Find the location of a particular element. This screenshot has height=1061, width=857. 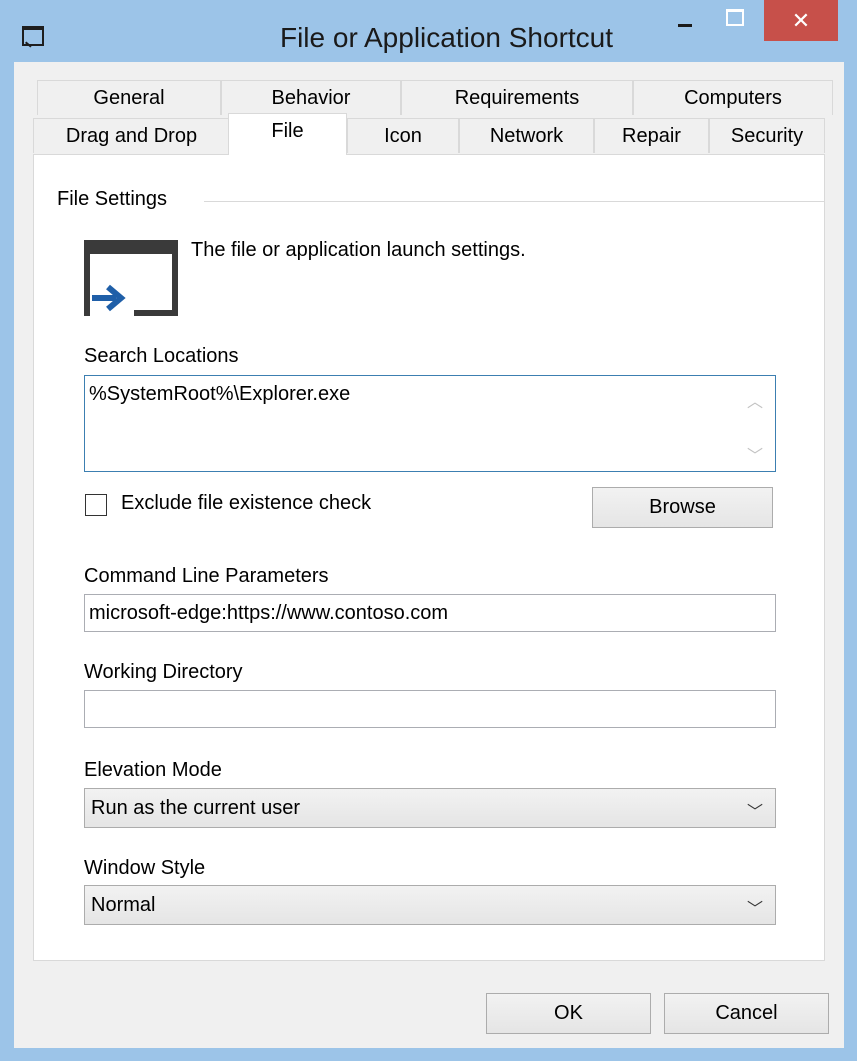

cancel-button: Cancel is located at coordinates (746, 1013).